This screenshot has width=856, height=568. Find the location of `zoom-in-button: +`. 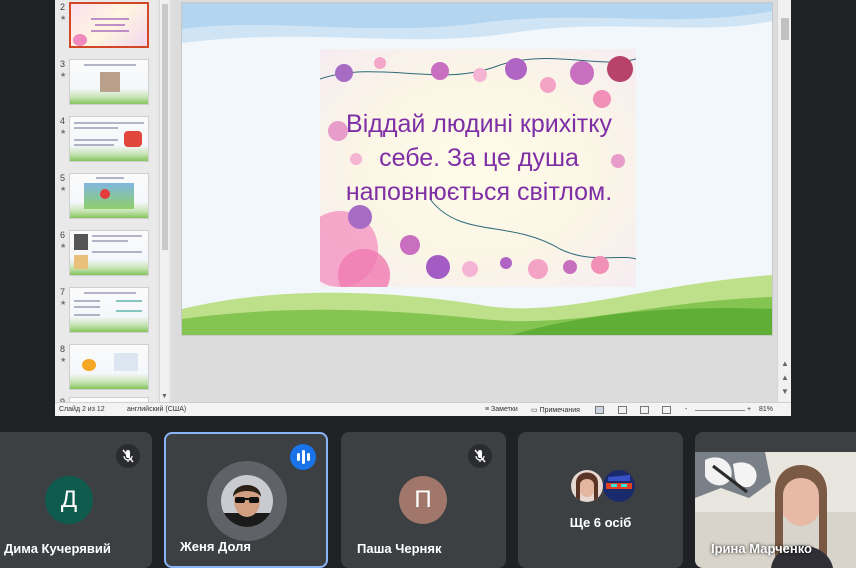

zoom-in-button: + is located at coordinates (749, 409).